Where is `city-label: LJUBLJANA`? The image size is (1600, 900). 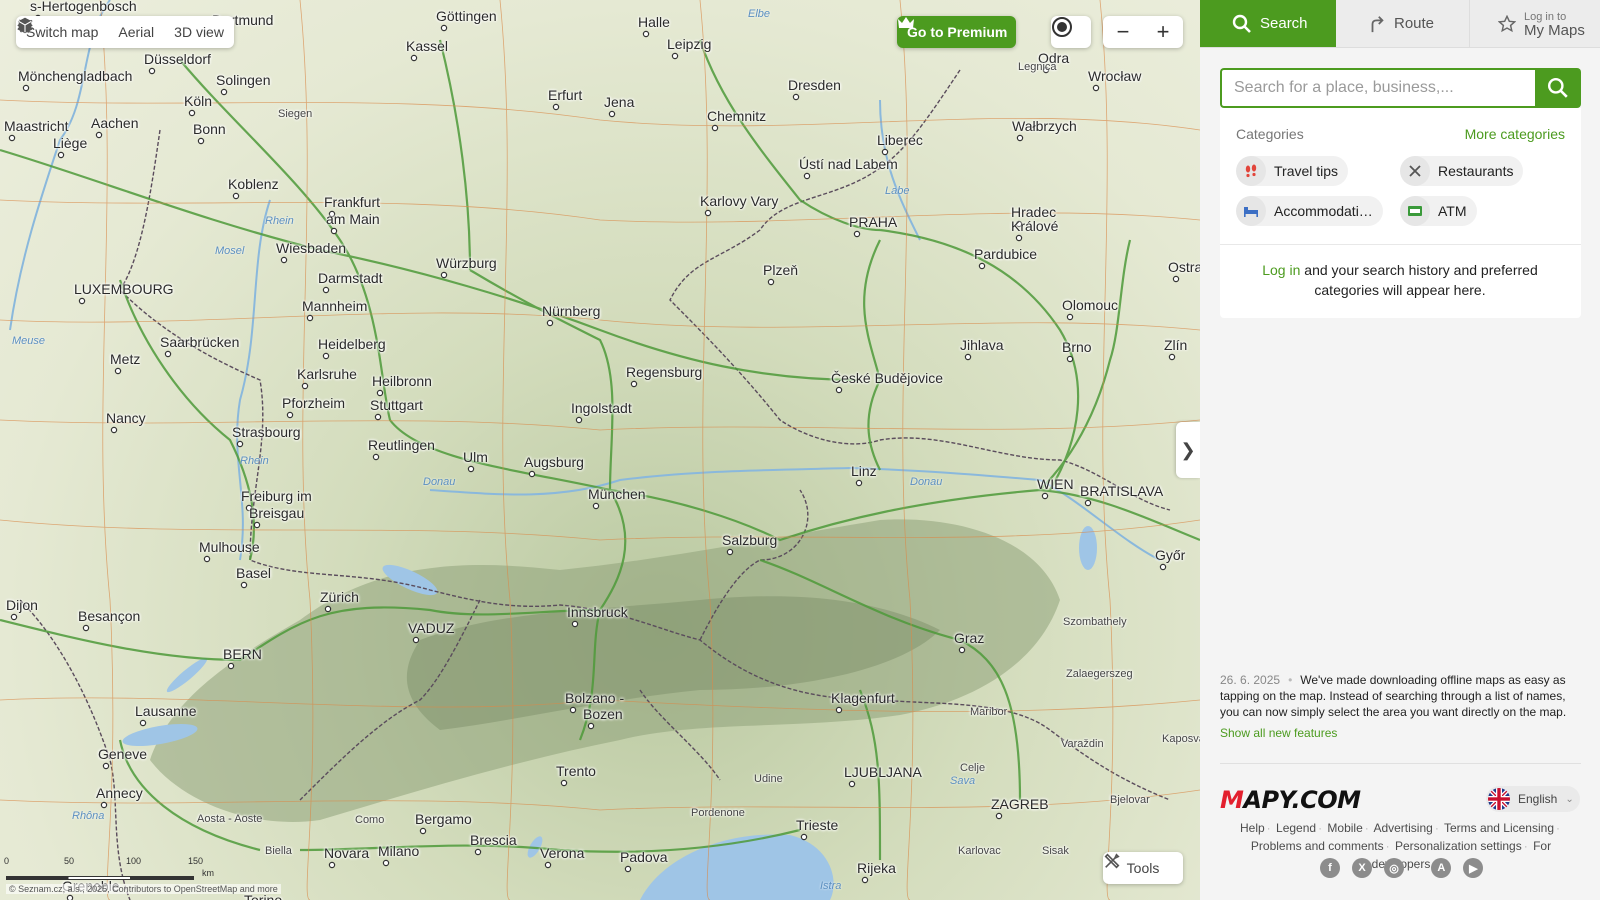
city-label: LJUBLJANA is located at coordinates (883, 772).